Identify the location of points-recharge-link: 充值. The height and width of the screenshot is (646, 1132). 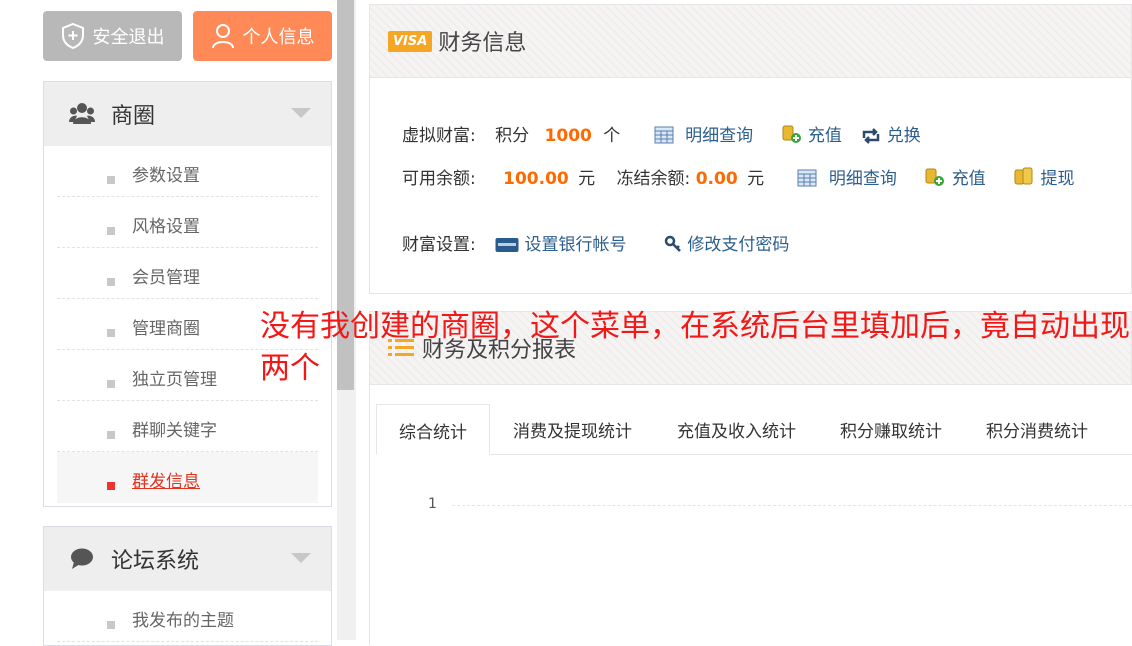
(814, 135).